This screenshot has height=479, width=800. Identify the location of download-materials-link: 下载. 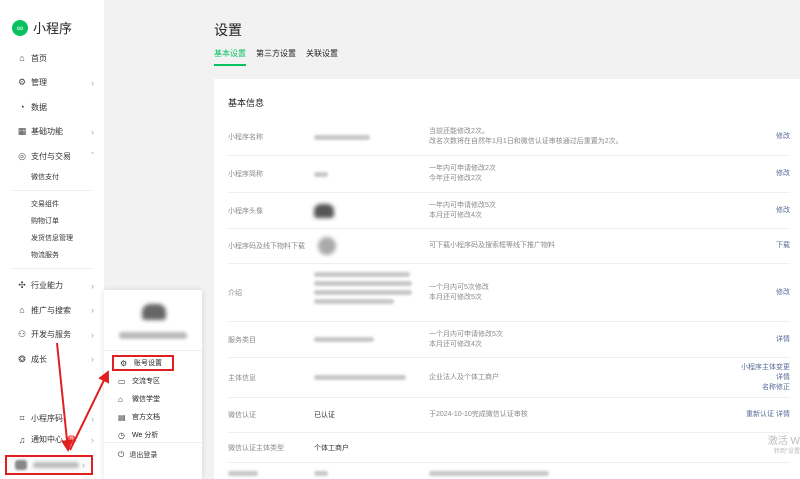
(783, 246).